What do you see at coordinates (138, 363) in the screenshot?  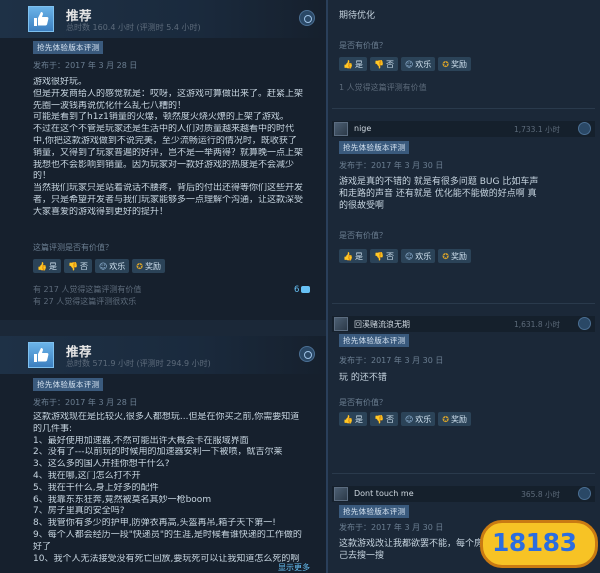 I see `playtime-hours: 总时数 571.9 小时 (评测时 294.9 小时)` at bounding box center [138, 363].